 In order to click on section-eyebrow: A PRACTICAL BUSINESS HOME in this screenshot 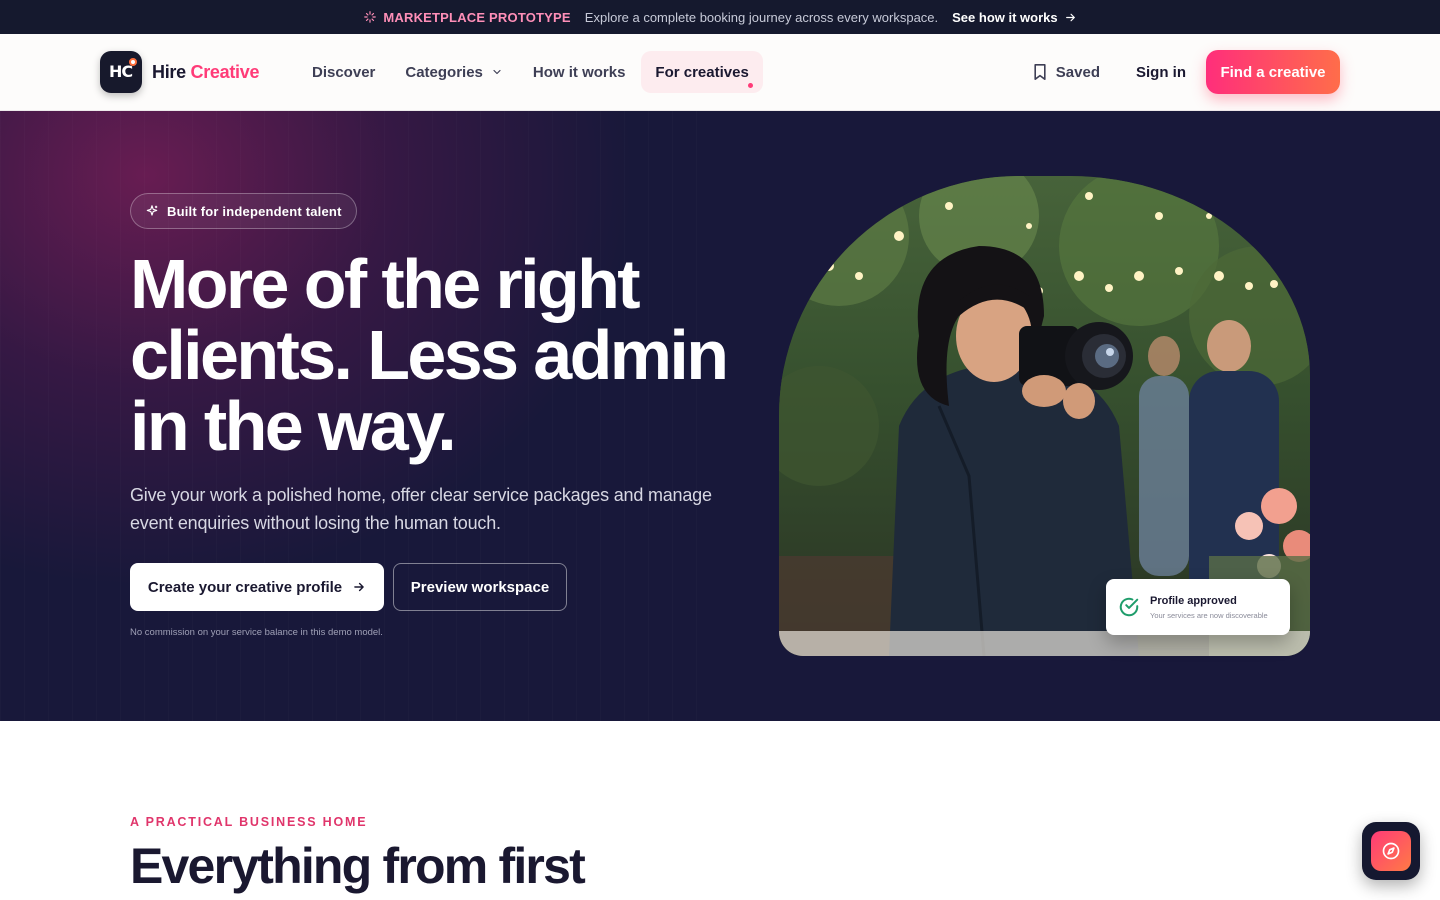, I will do `click(249, 822)`.